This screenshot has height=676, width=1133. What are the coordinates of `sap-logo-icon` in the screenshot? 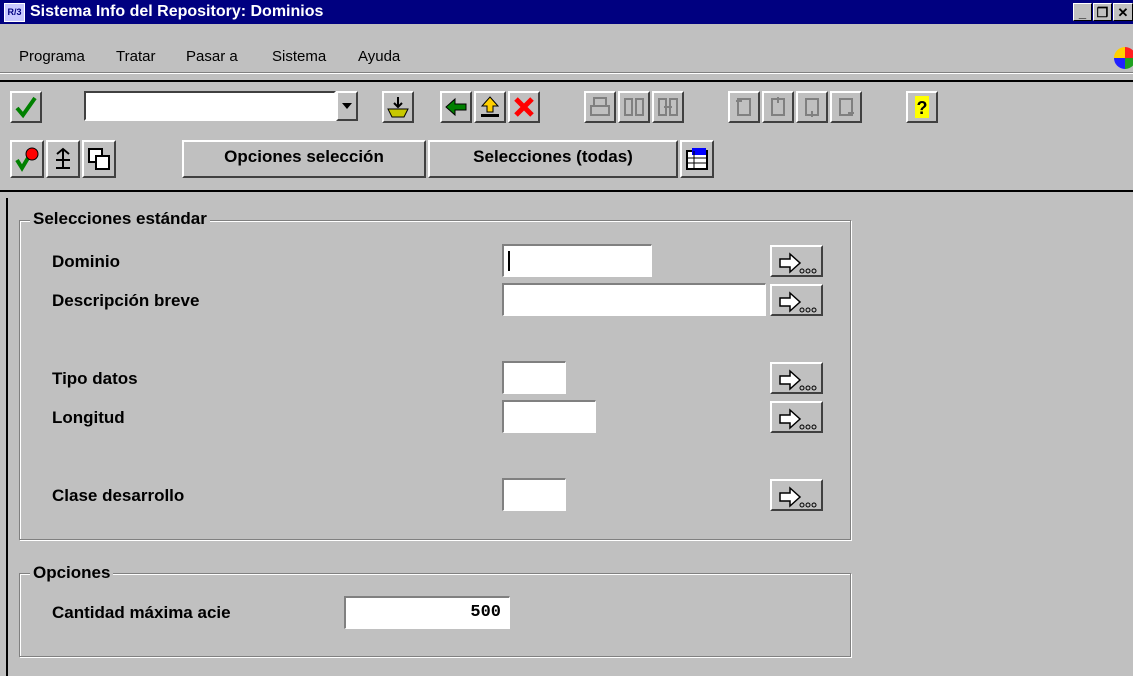 It's located at (1123, 58).